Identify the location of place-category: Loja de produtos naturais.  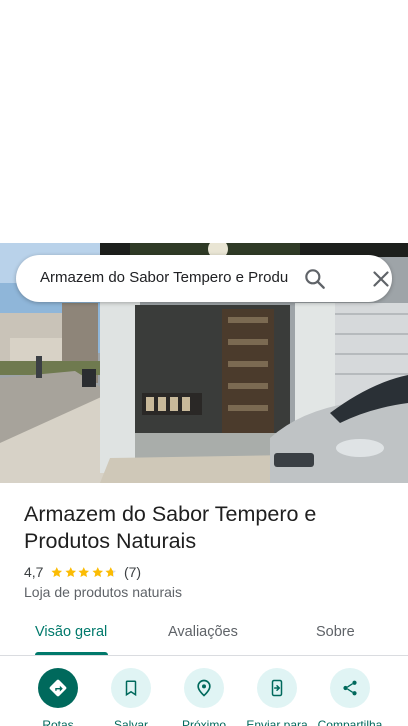
(103, 592).